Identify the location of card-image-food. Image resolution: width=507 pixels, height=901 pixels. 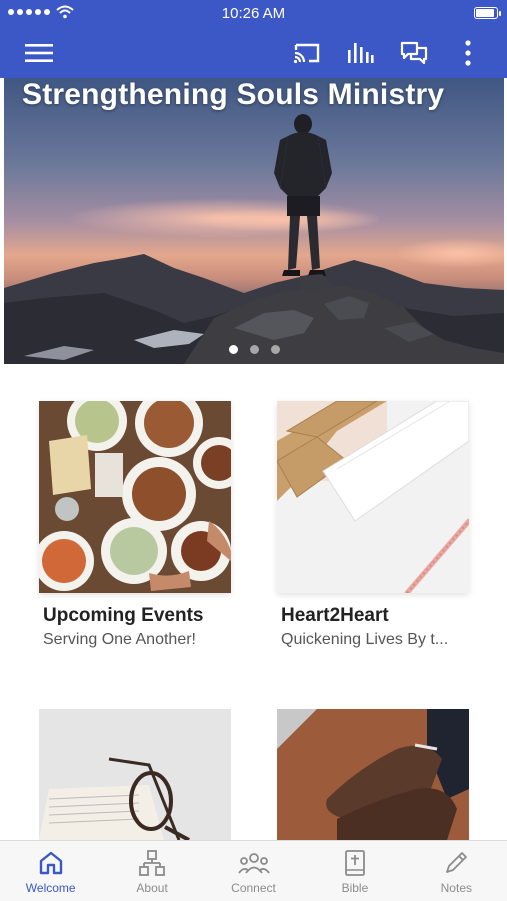
(135, 497).